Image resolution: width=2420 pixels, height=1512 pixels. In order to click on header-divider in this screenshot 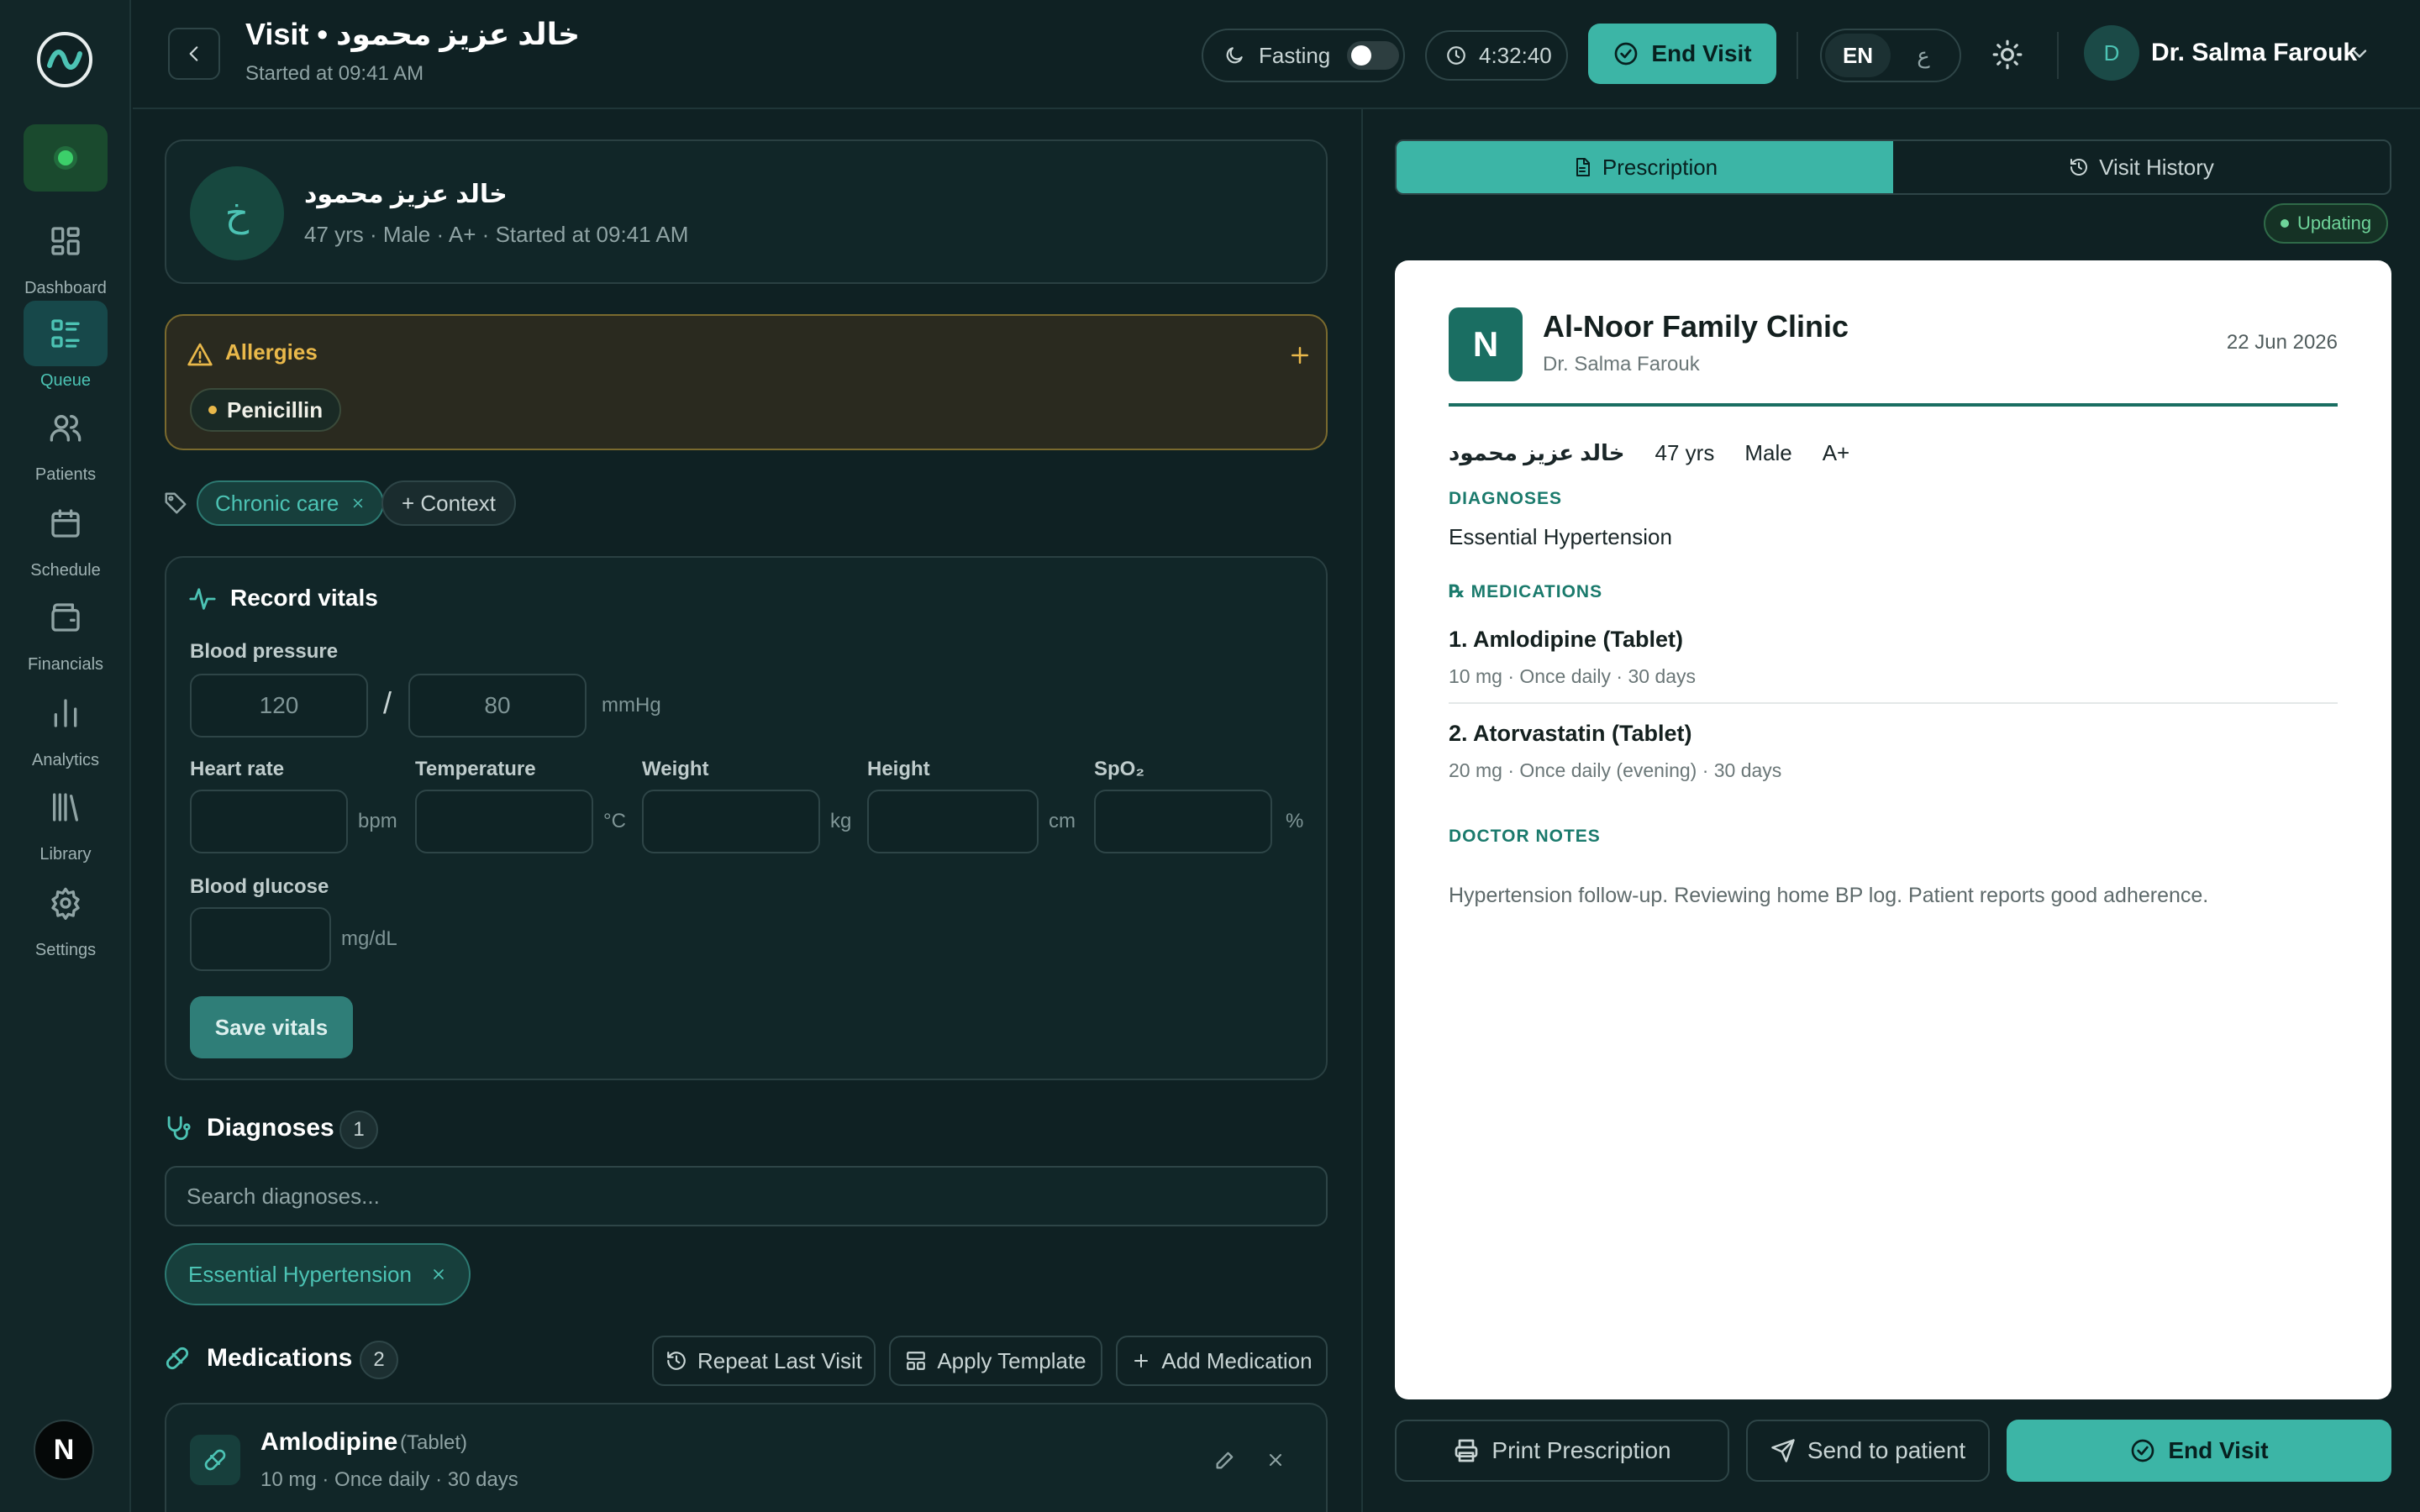, I will do `click(1798, 55)`.